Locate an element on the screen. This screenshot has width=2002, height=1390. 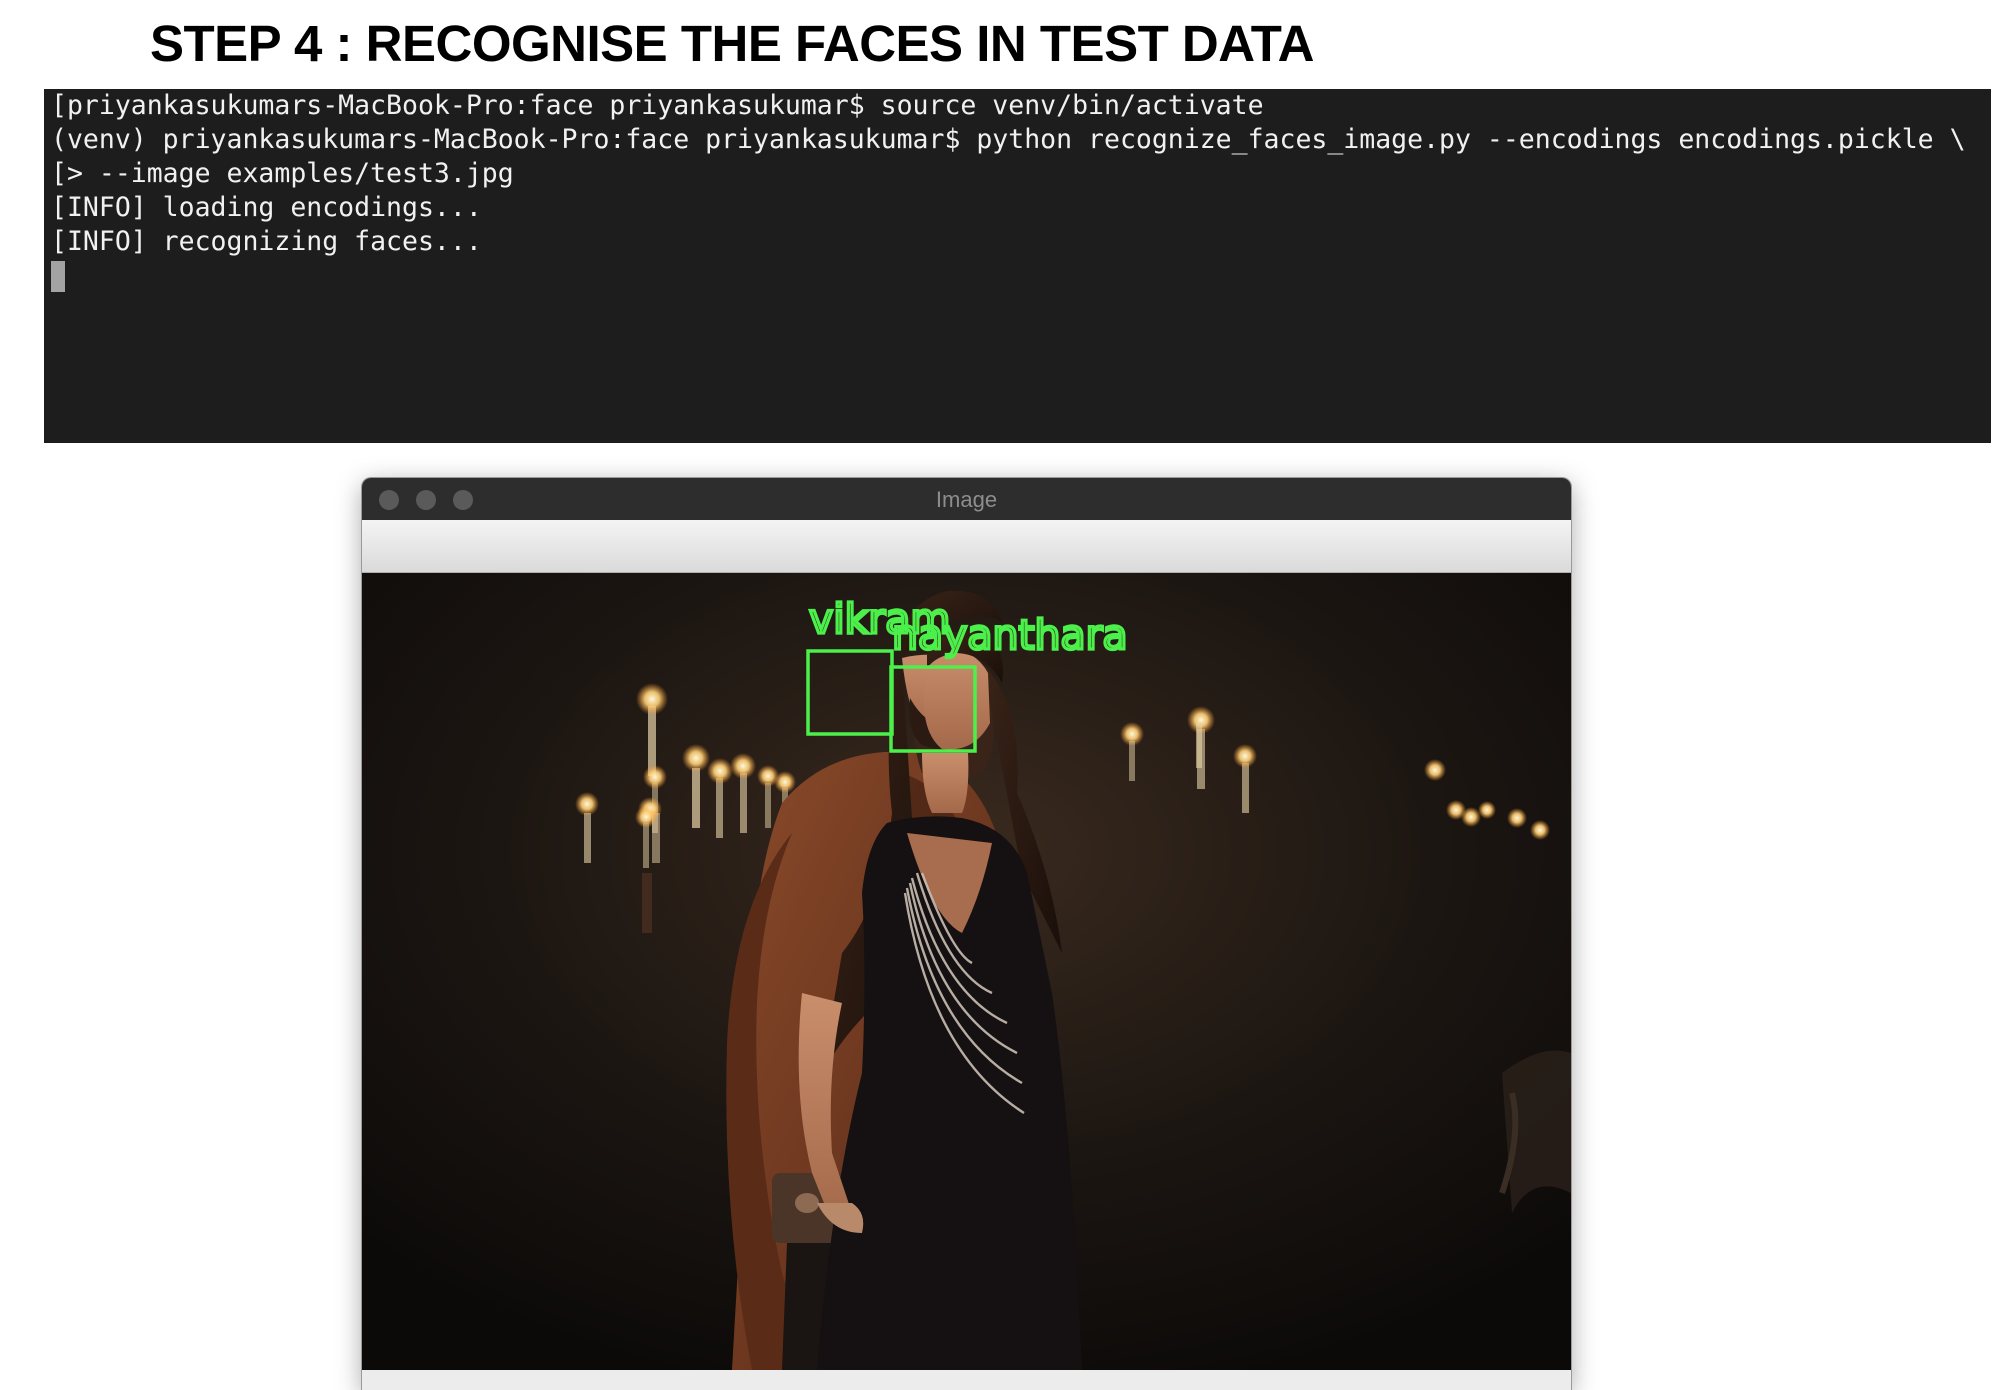
window-toolbar is located at coordinates (966, 546).